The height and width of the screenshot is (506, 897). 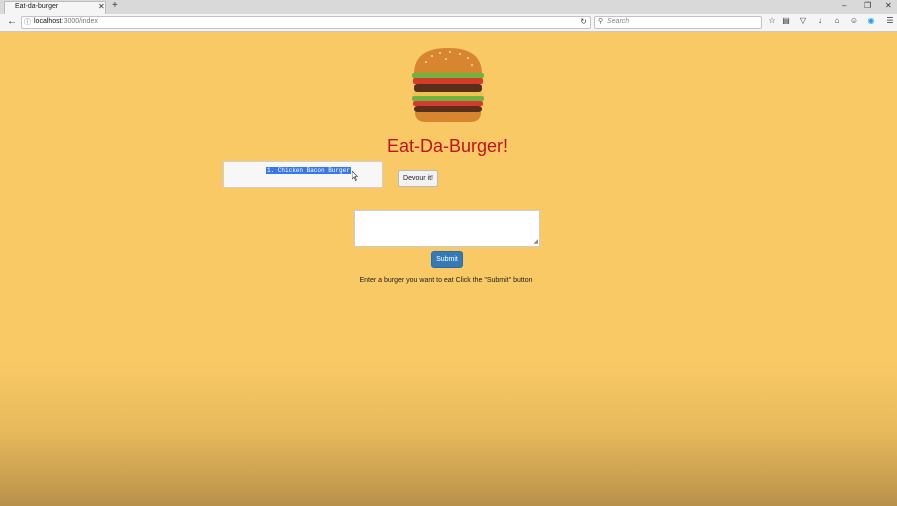 I want to click on burger-list: 1. Chicken Bacon Burger, so click(x=303, y=174).